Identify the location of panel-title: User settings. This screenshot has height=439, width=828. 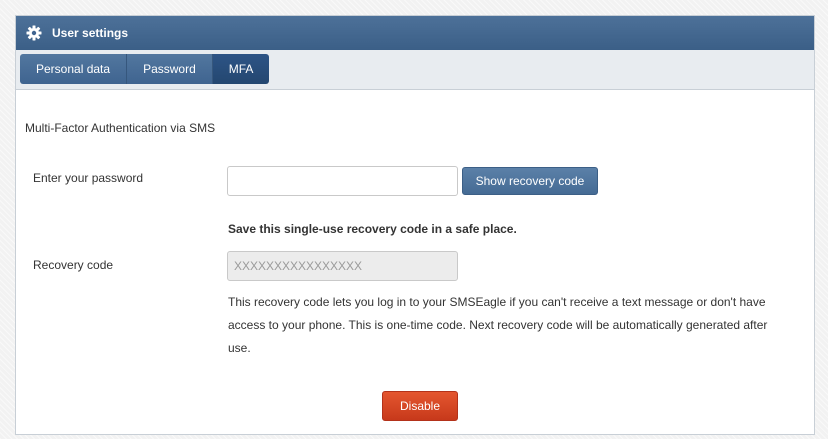
(90, 33).